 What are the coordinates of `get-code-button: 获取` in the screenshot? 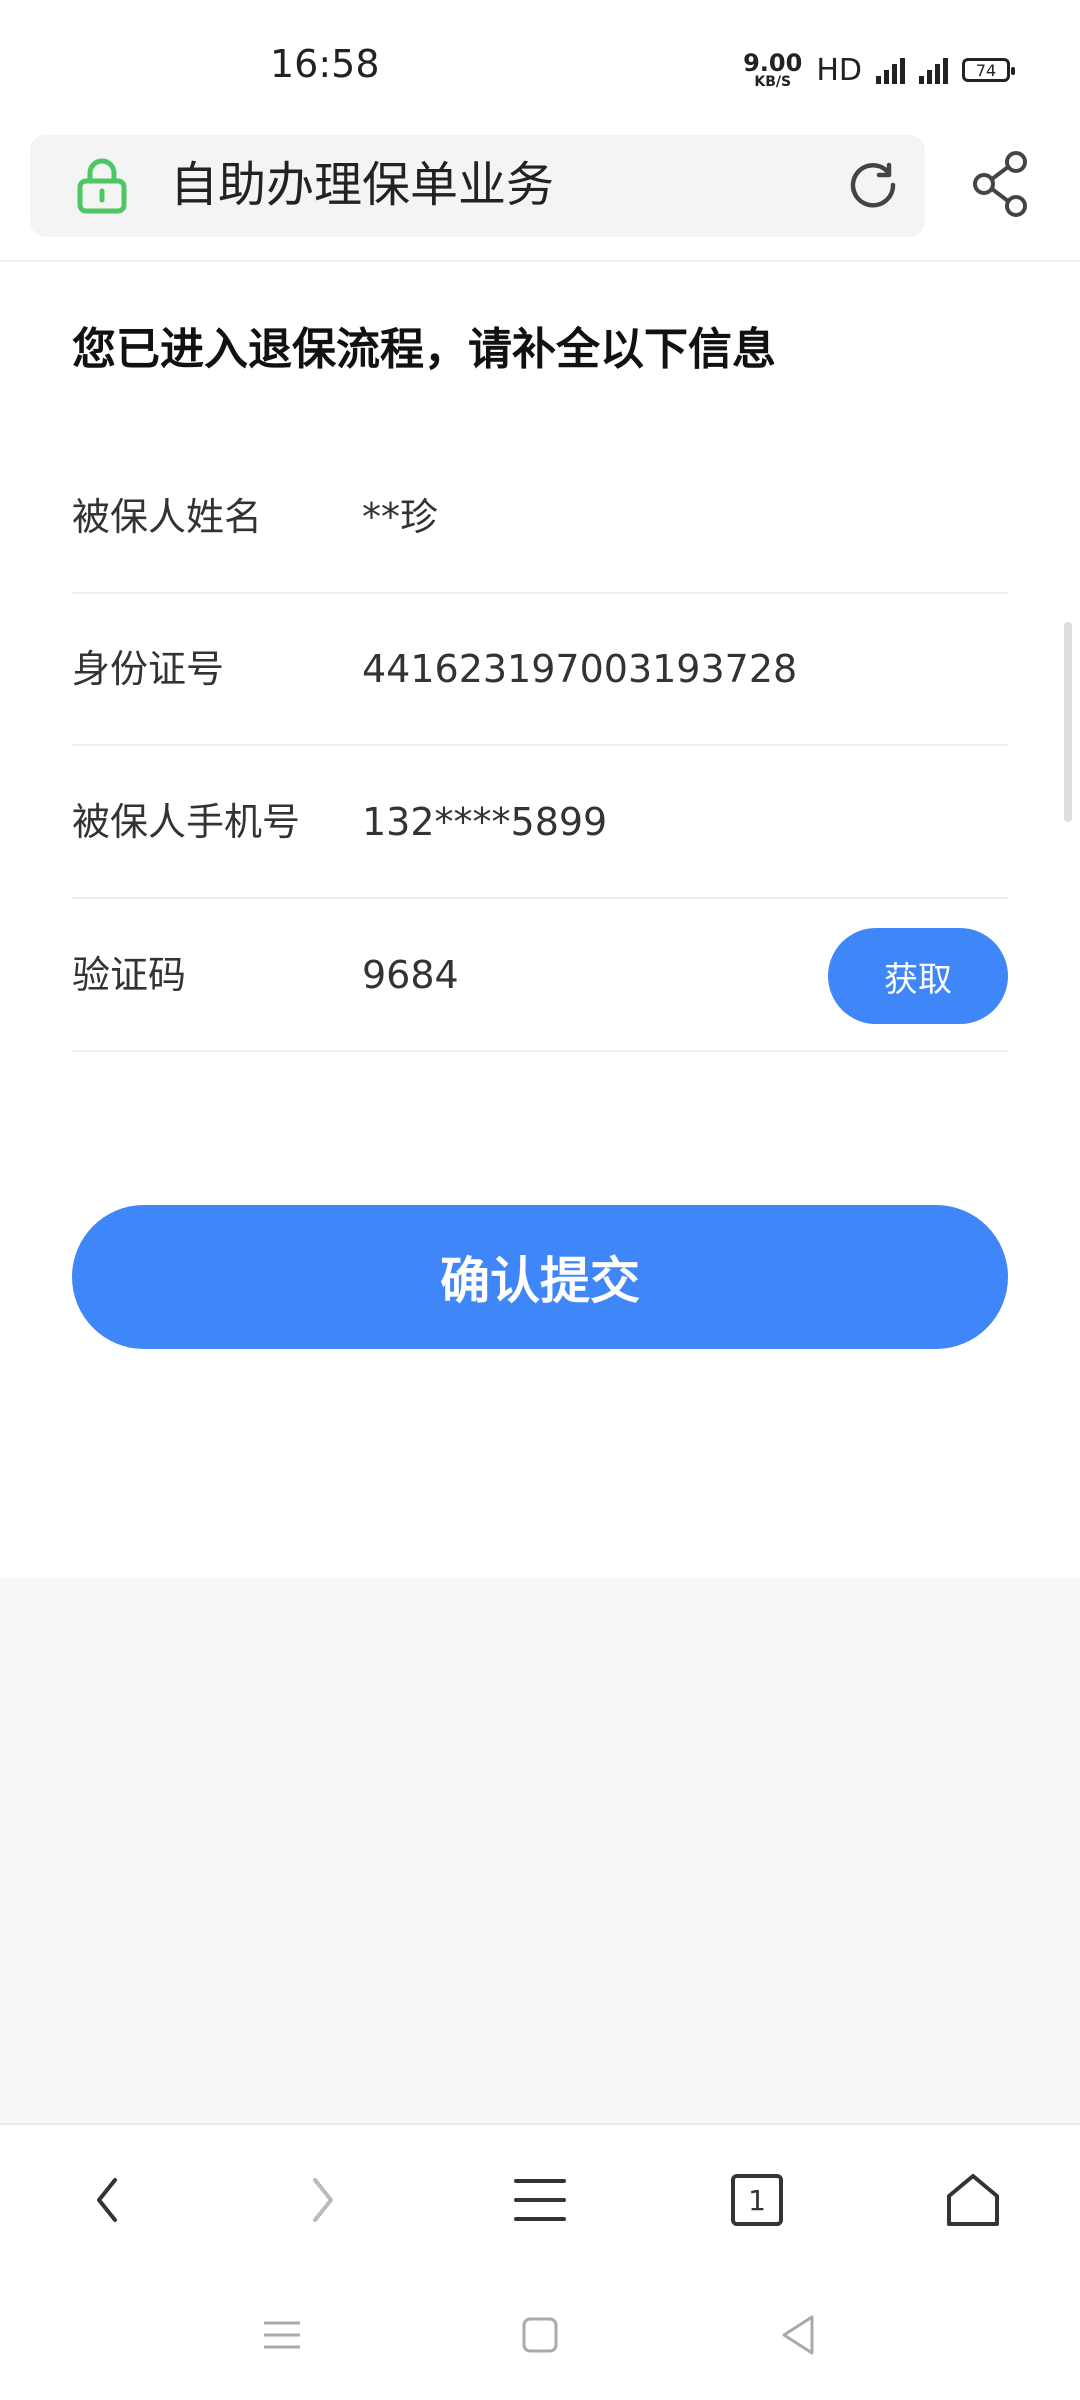 It's located at (918, 976).